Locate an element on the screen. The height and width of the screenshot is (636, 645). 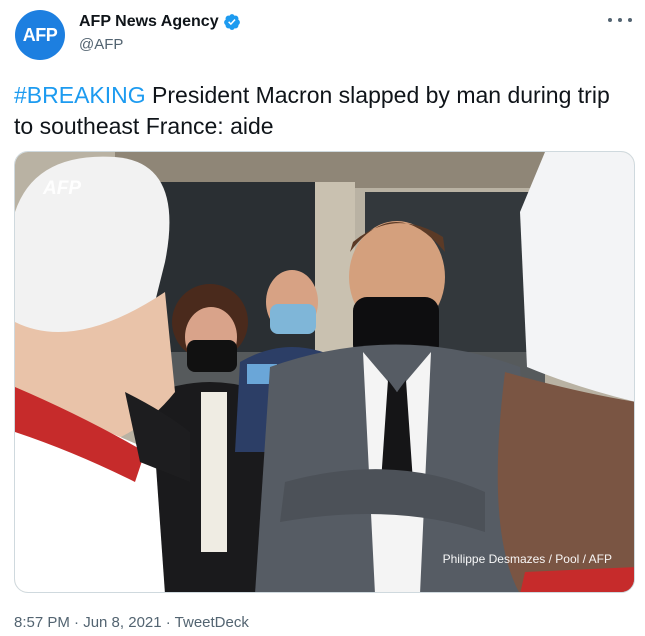
author-name-row: AFP News Agency is located at coordinates (160, 22).